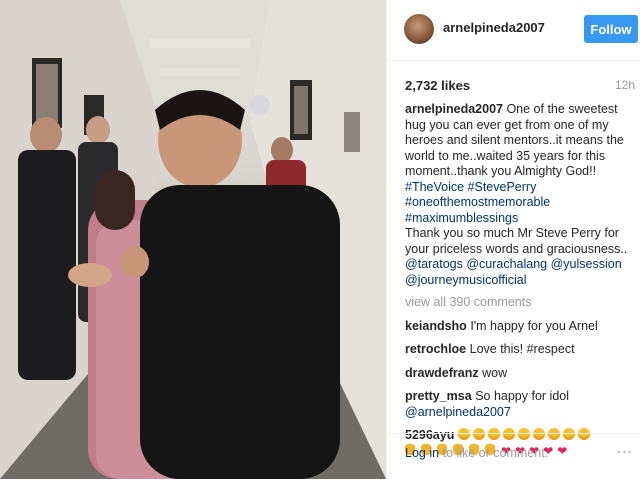  I want to click on caption-line: hug you can ever get from one of my, so click(507, 124).